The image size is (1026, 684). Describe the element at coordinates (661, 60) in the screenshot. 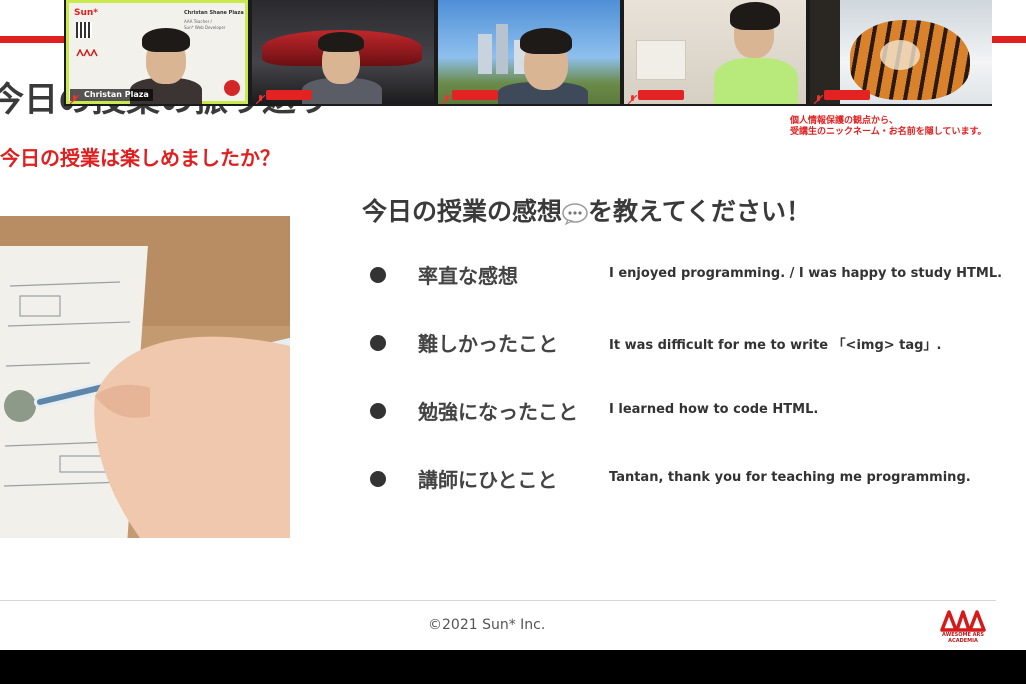

I see `room-background` at that location.